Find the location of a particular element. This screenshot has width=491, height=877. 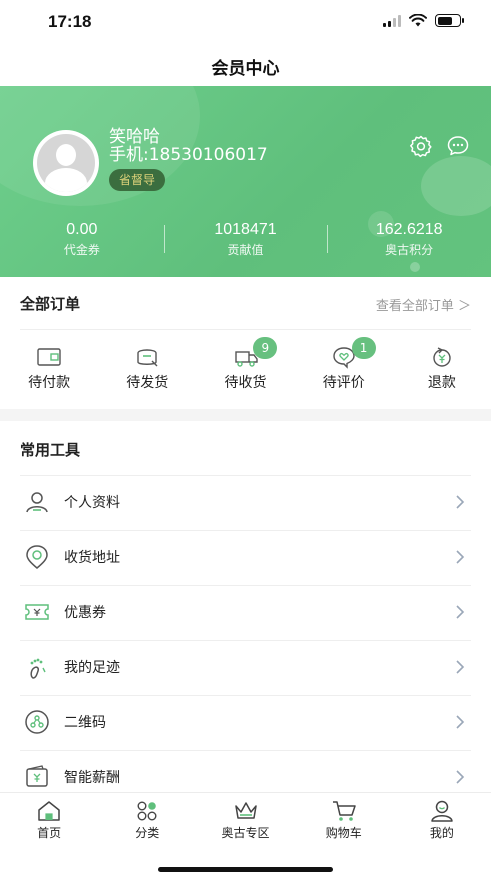

page-title: 会员中心 is located at coordinates (245, 68).